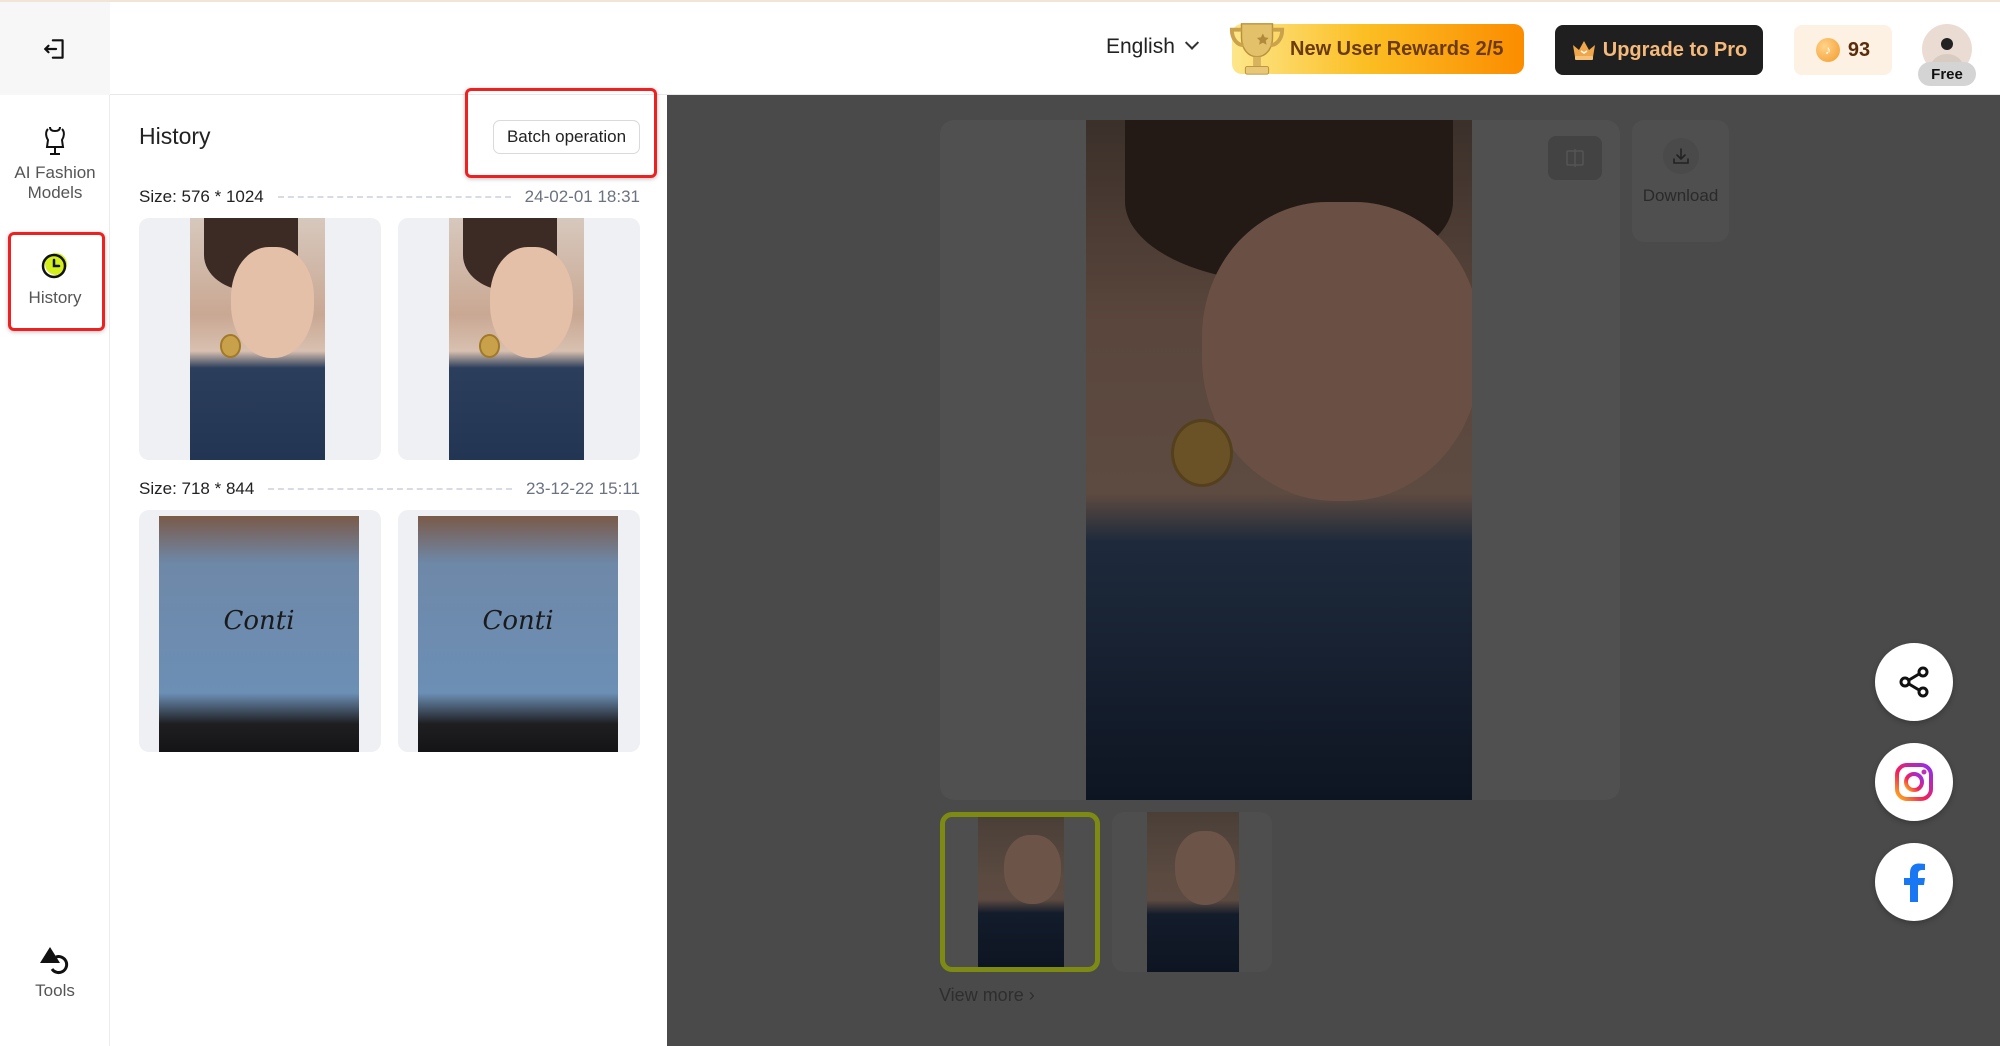 Image resolution: width=2000 pixels, height=1046 pixels. What do you see at coordinates (1843, 50) in the screenshot?
I see `coin-balance: ♪ 93` at bounding box center [1843, 50].